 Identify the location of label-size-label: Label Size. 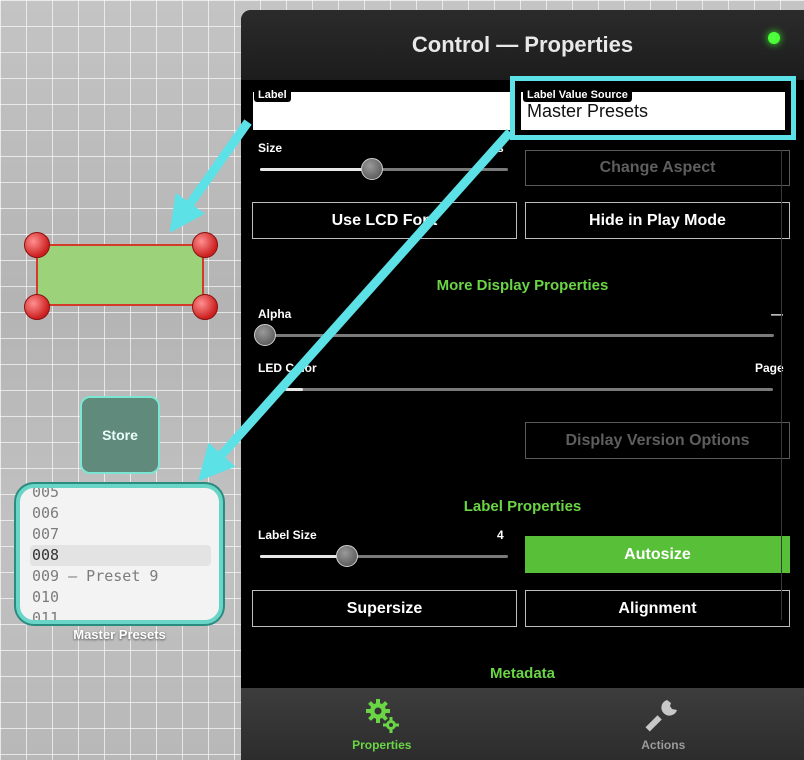
(287, 535).